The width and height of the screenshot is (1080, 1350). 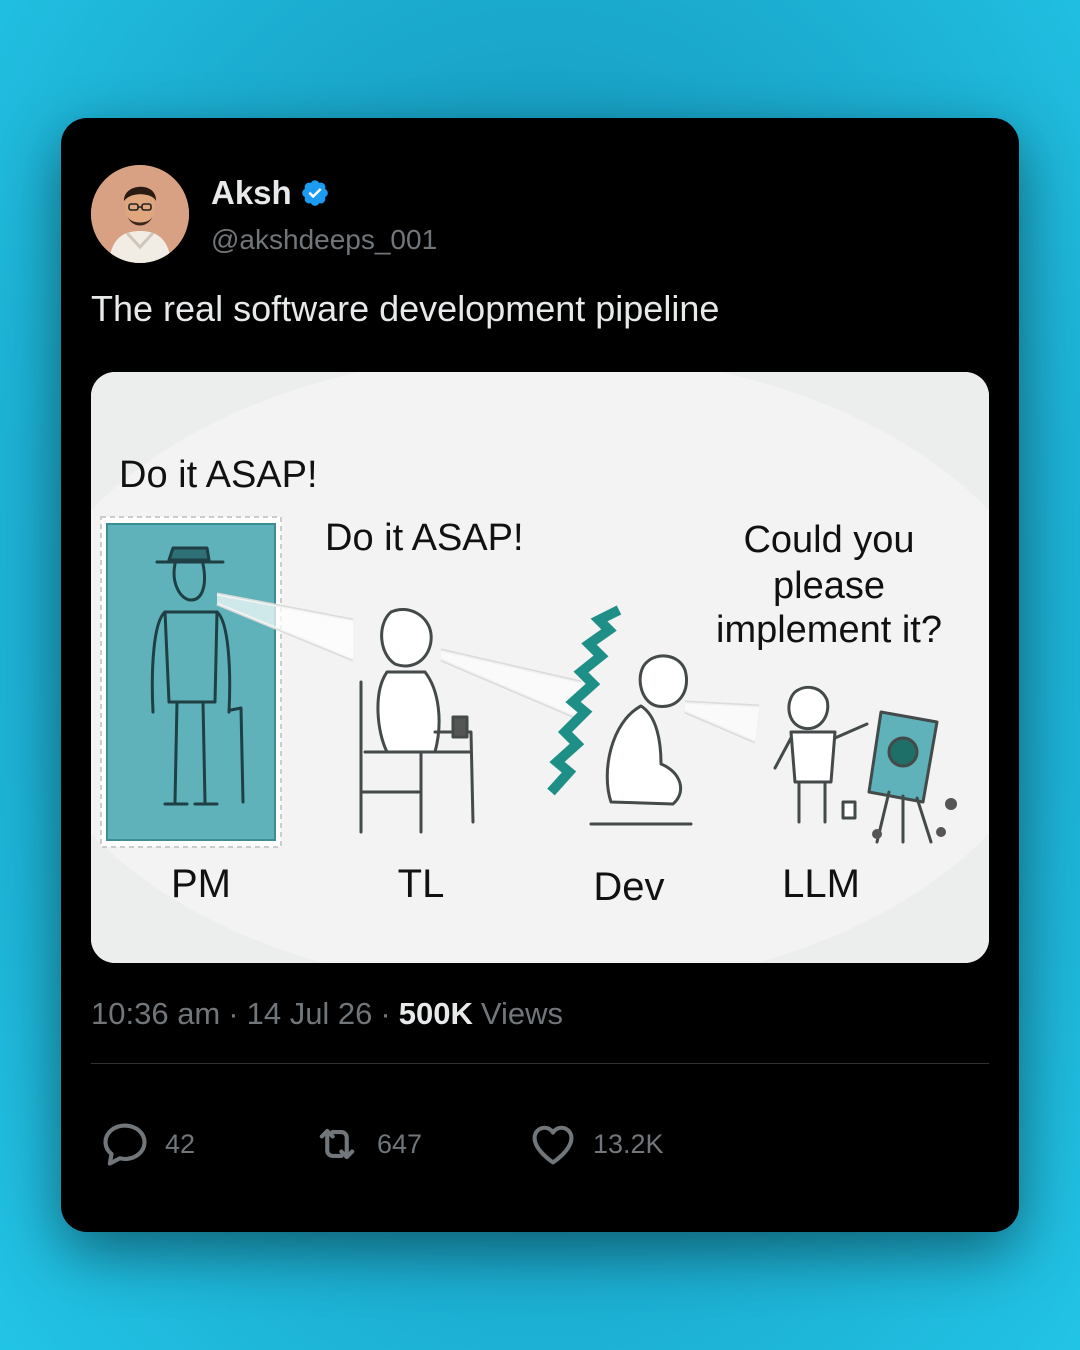 I want to click on divider, so click(x=540, y=1063).